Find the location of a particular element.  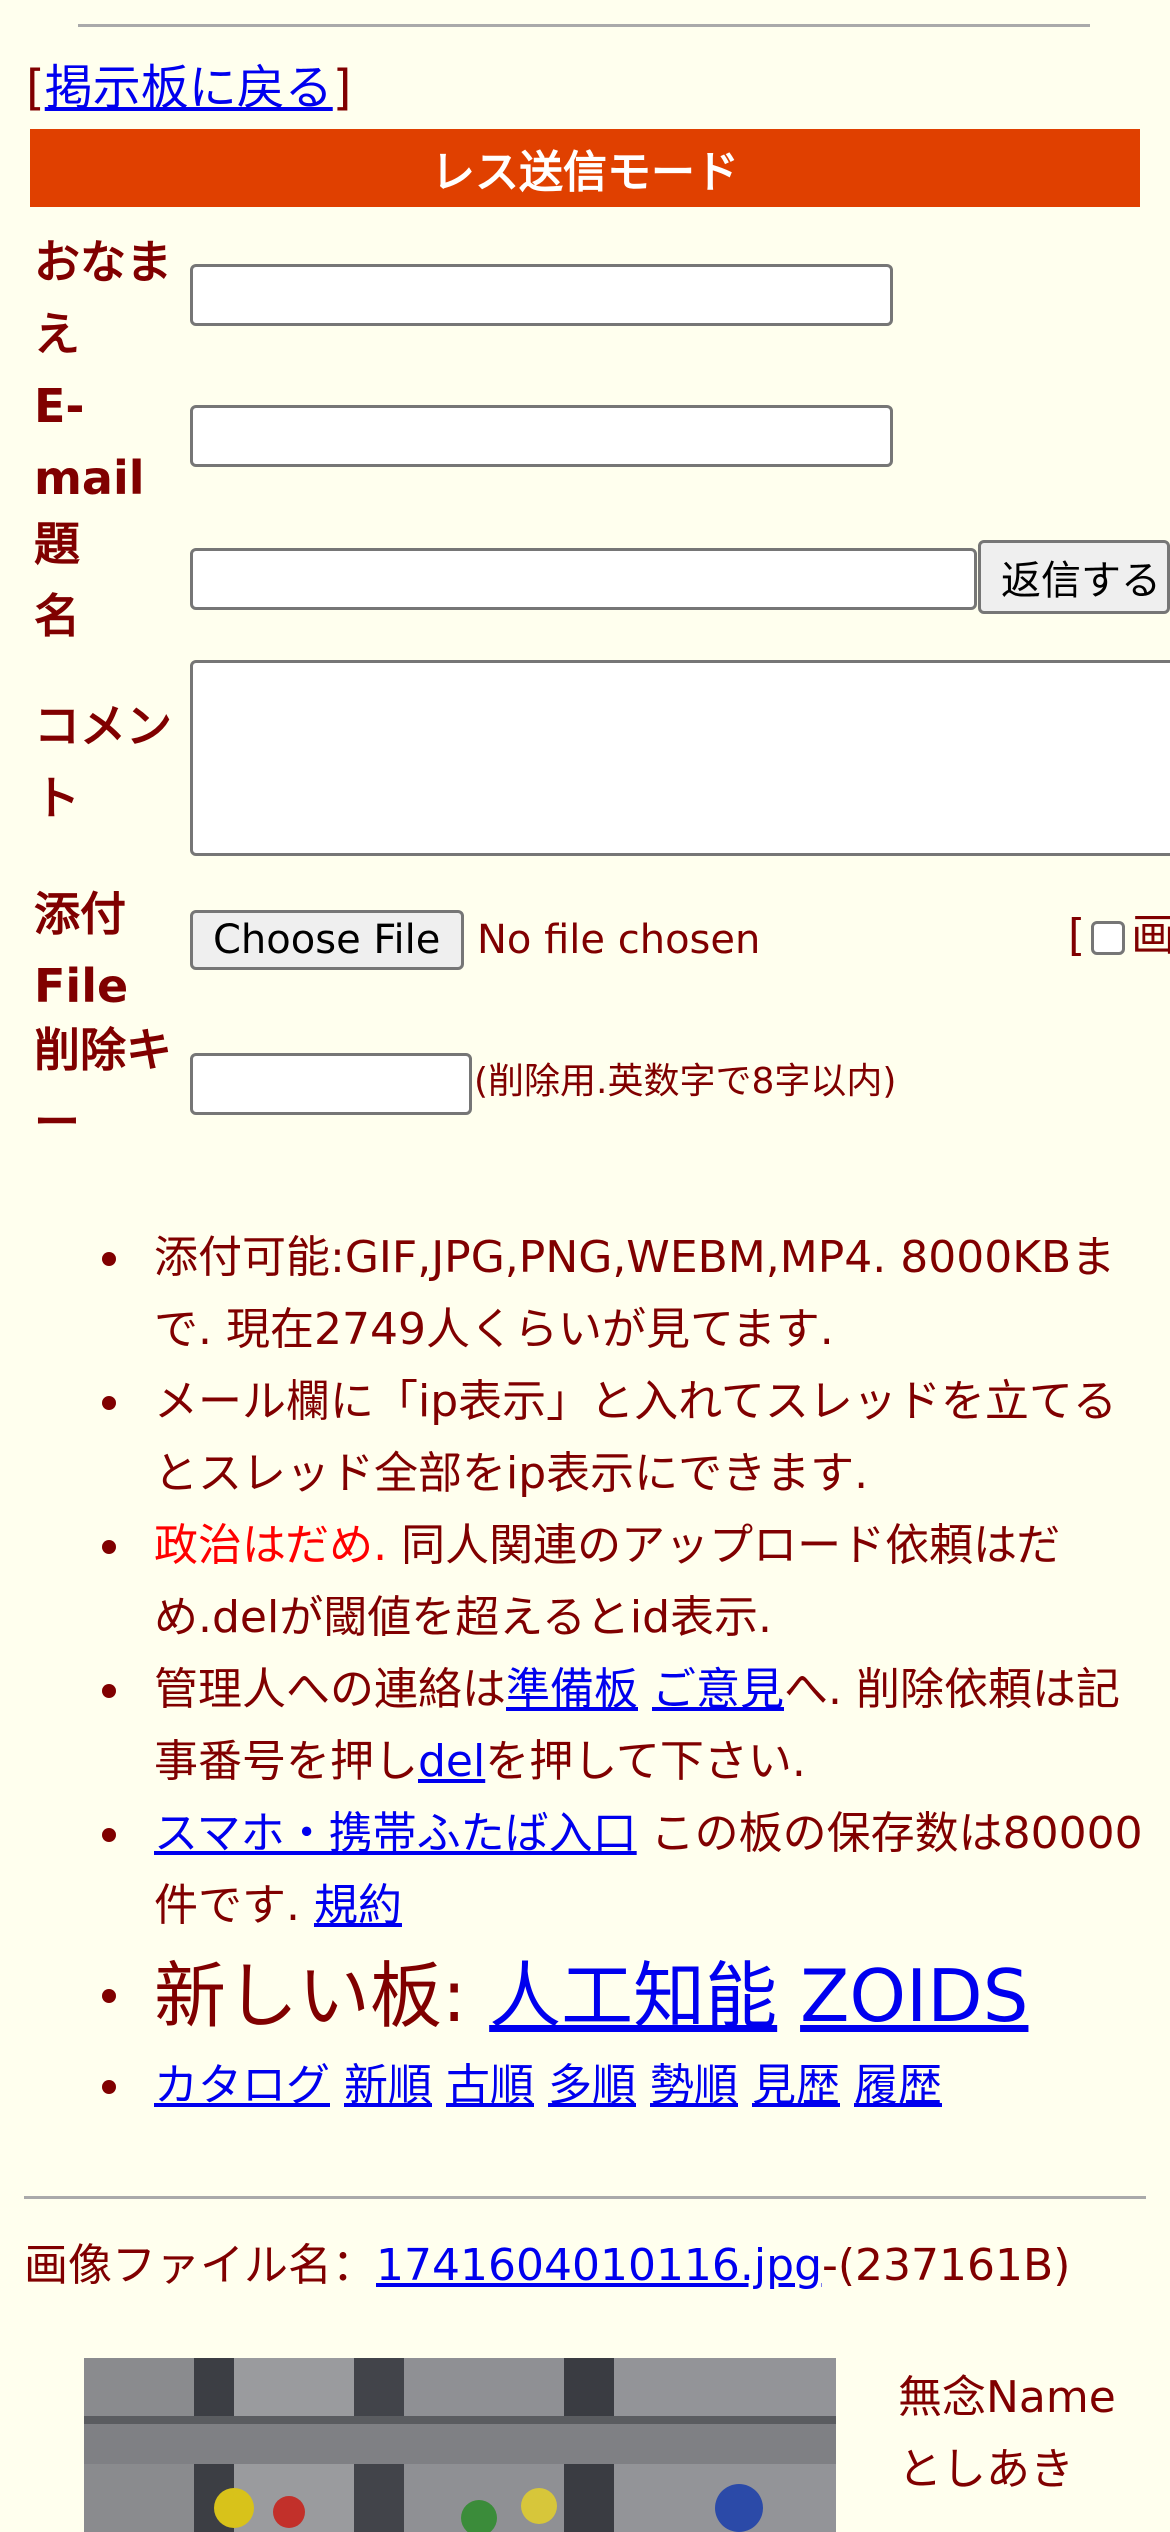

back-to-board-link: 掲示板に戻る is located at coordinates (189, 88).